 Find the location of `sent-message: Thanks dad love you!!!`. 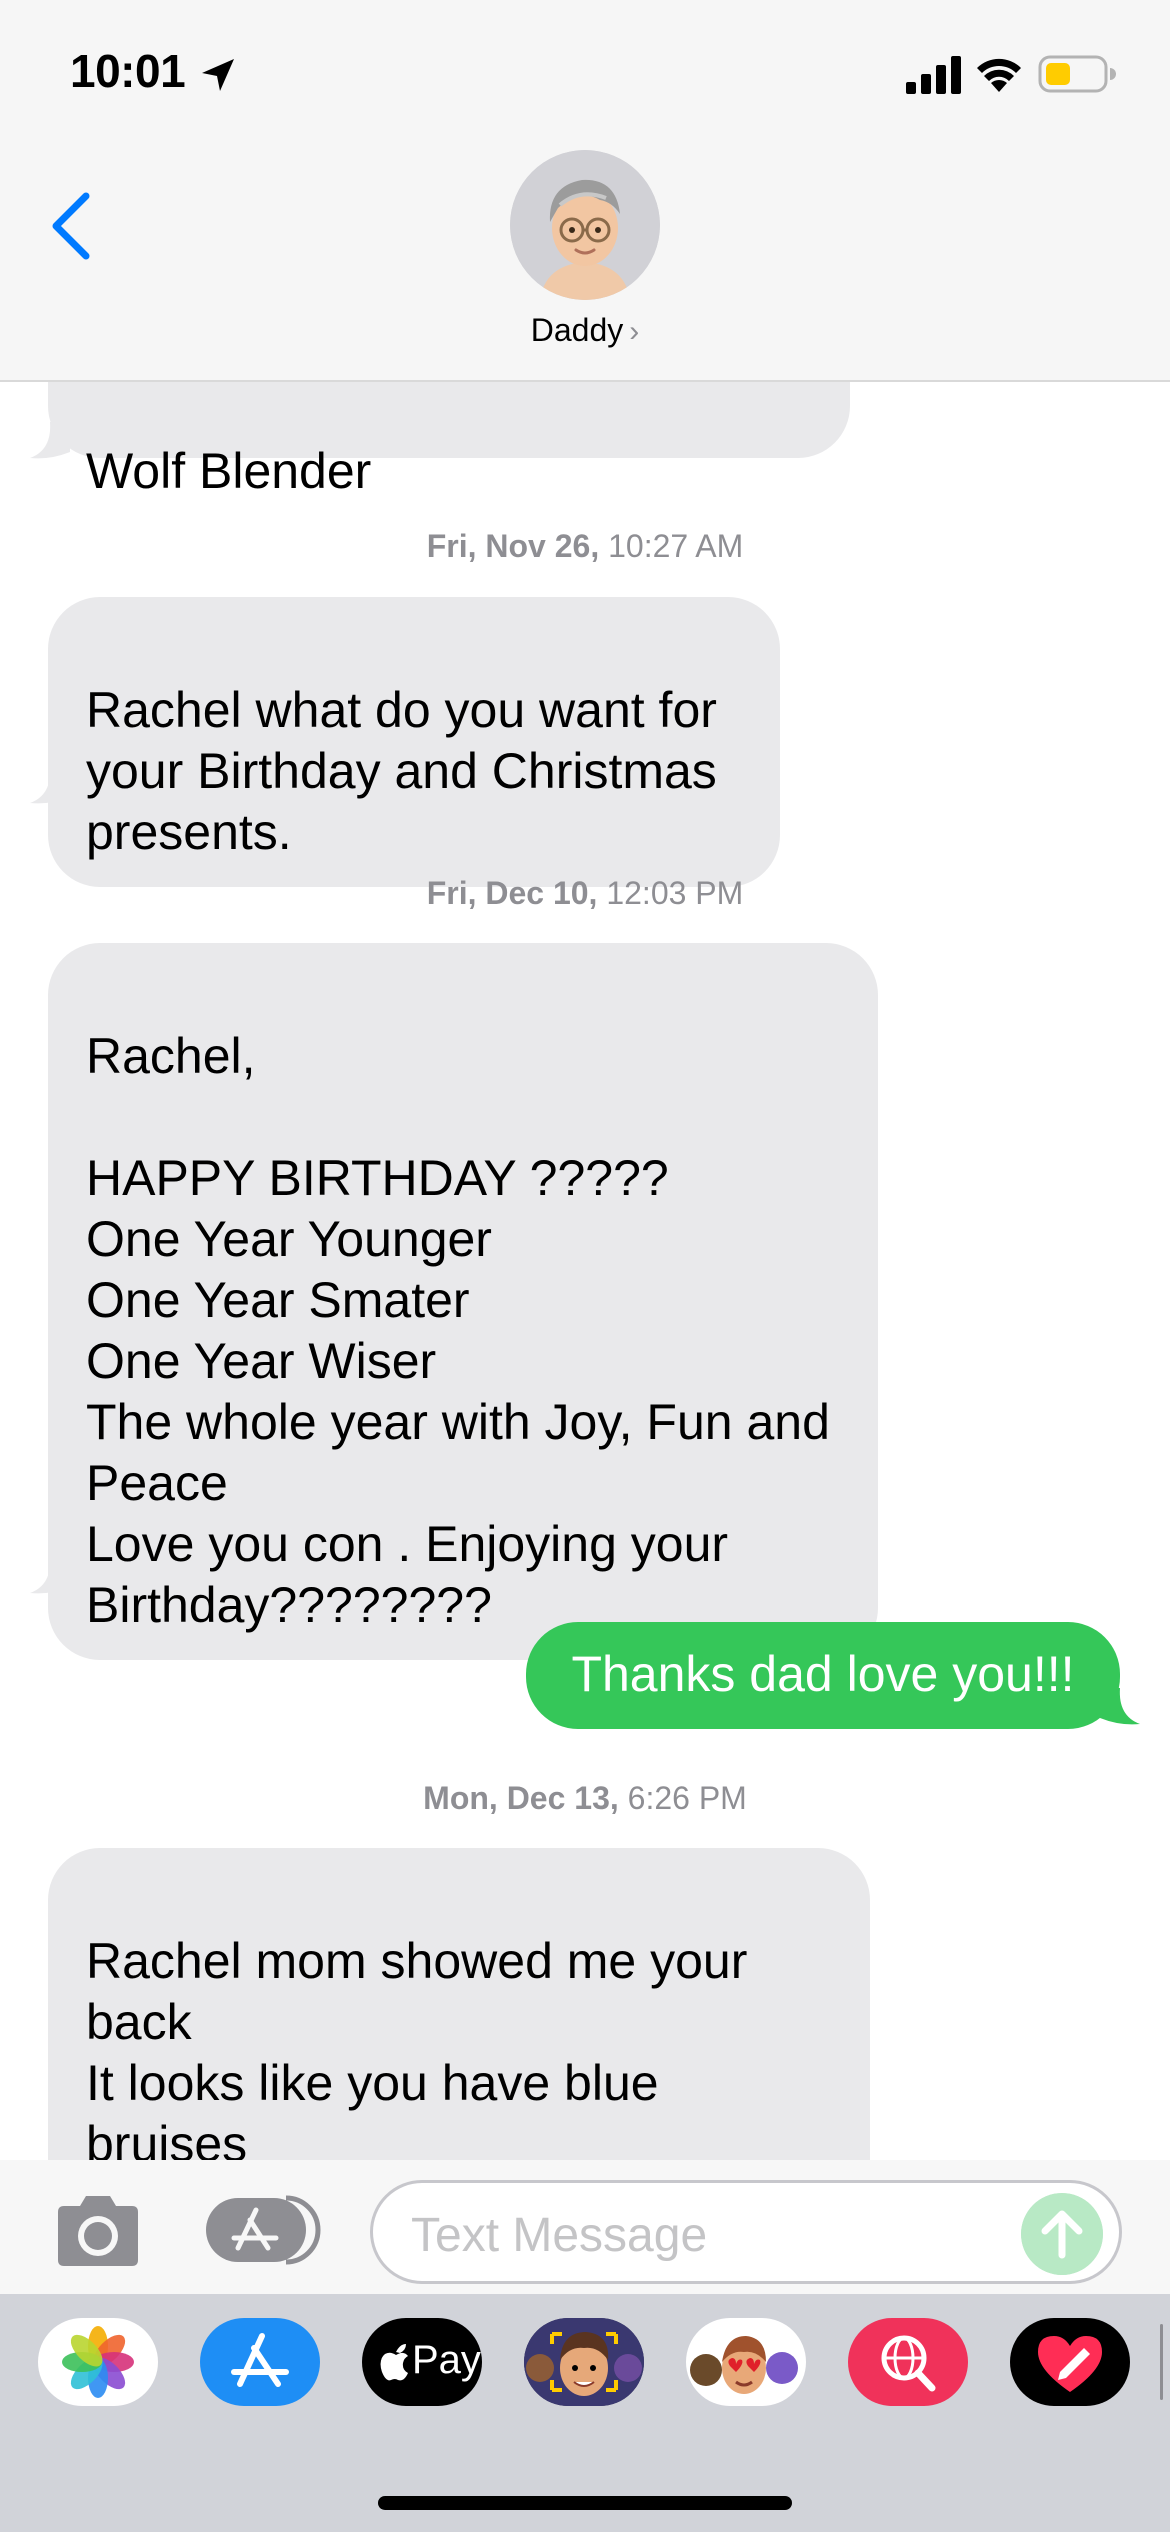

sent-message: Thanks dad love you!!! is located at coordinates (823, 1675).